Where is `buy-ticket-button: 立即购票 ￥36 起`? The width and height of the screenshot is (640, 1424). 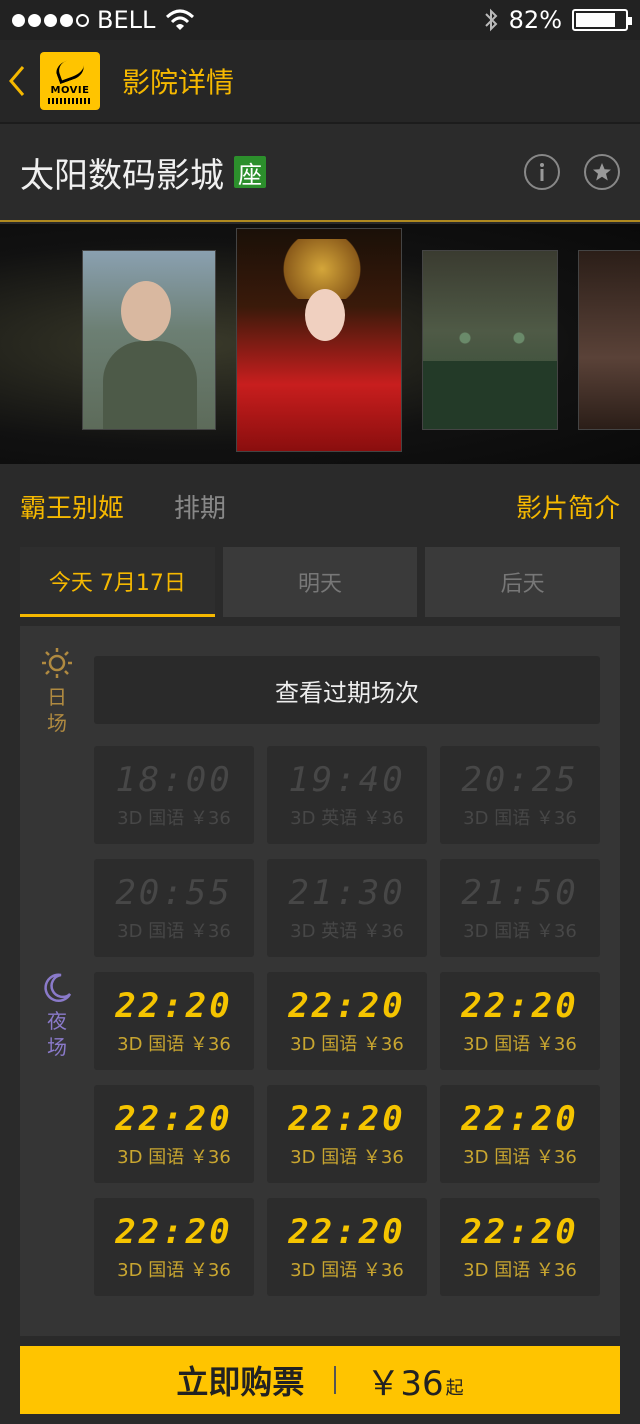
buy-ticket-button: 立即购票 ￥36 起 is located at coordinates (320, 1380).